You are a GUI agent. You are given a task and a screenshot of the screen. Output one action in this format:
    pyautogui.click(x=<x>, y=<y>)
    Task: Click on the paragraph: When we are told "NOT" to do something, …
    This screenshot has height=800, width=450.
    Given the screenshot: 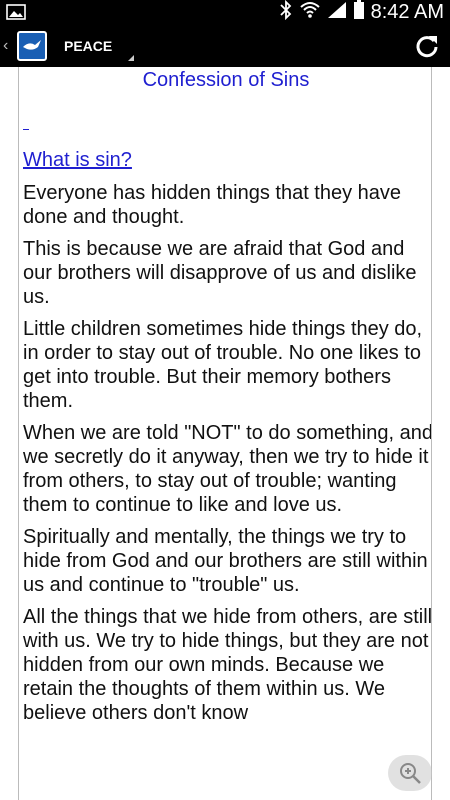 What is the action you would take?
    pyautogui.click(x=227, y=469)
    